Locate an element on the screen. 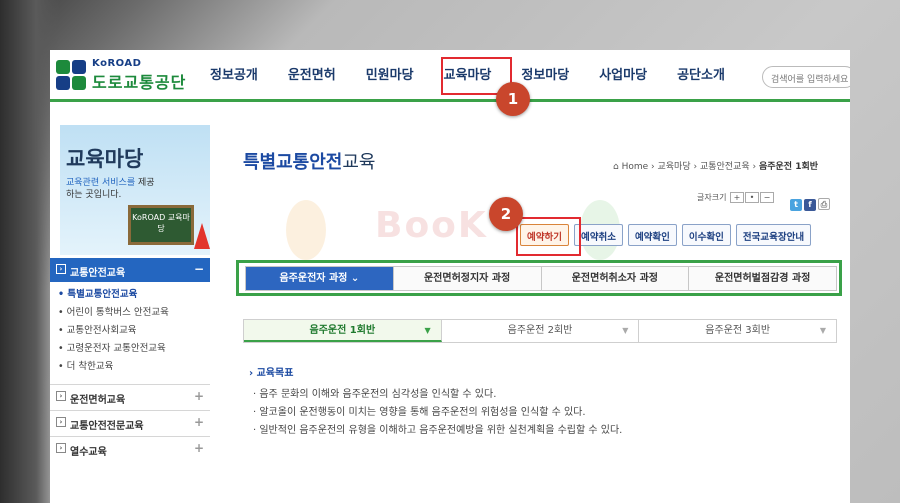 The width and height of the screenshot is (900, 503). watermark-text: BooK is located at coordinates (431, 225).